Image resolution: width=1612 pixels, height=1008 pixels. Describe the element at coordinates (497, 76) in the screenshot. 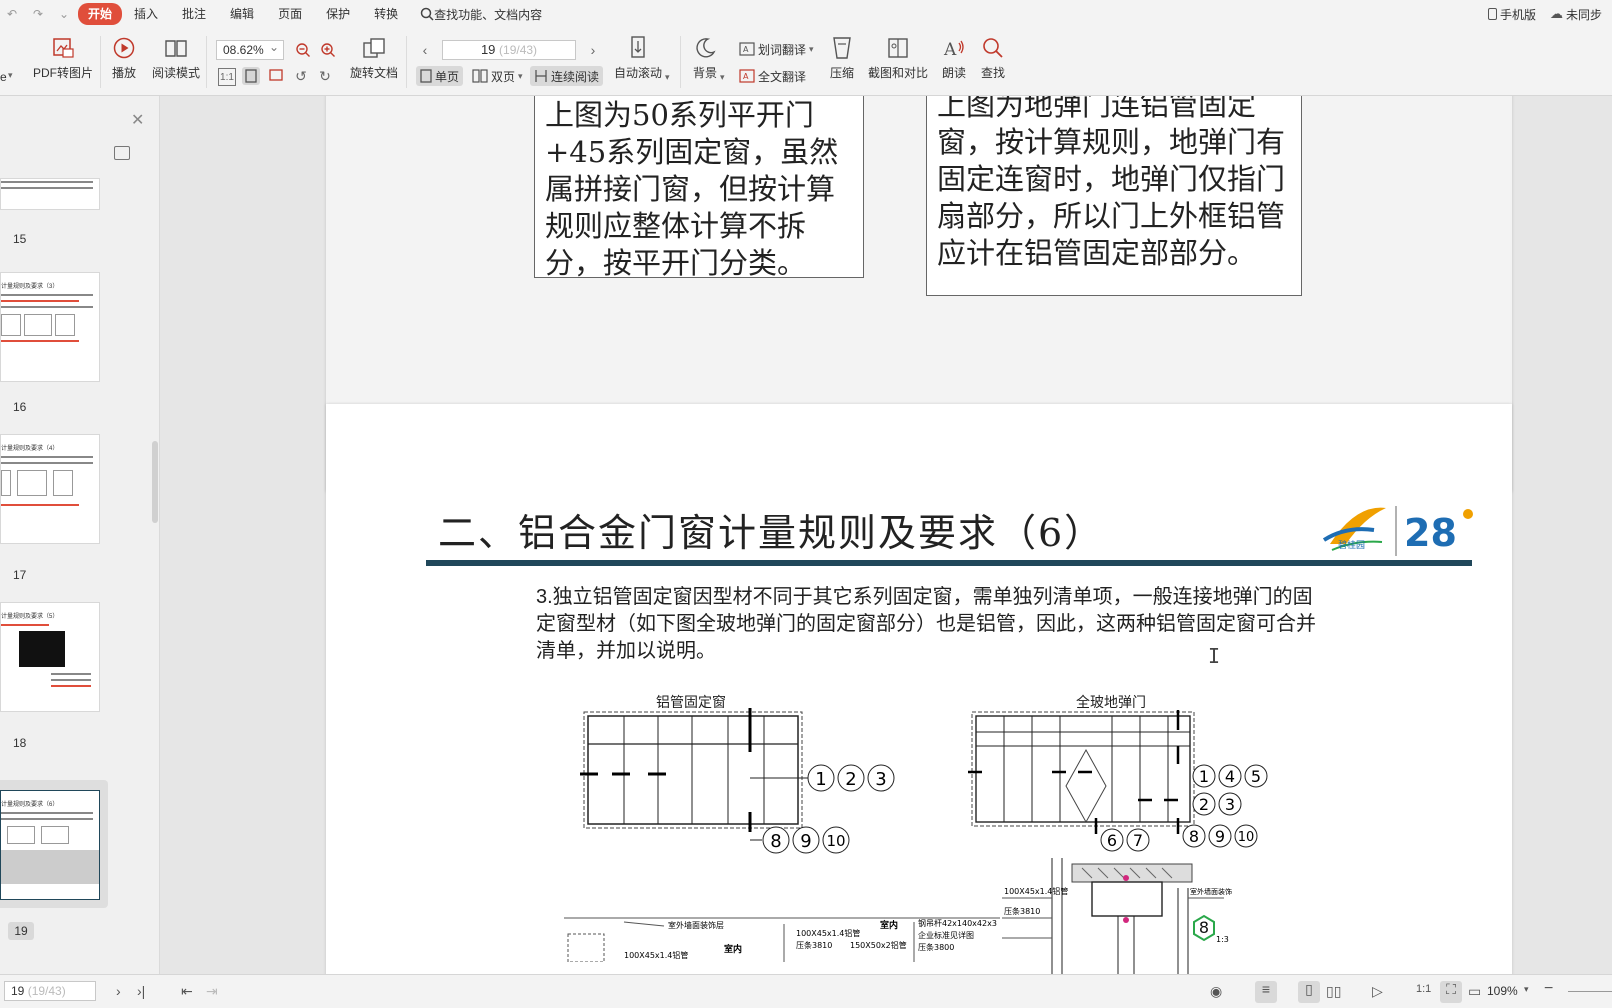

I see `double-page-button: 双页 ▾` at that location.